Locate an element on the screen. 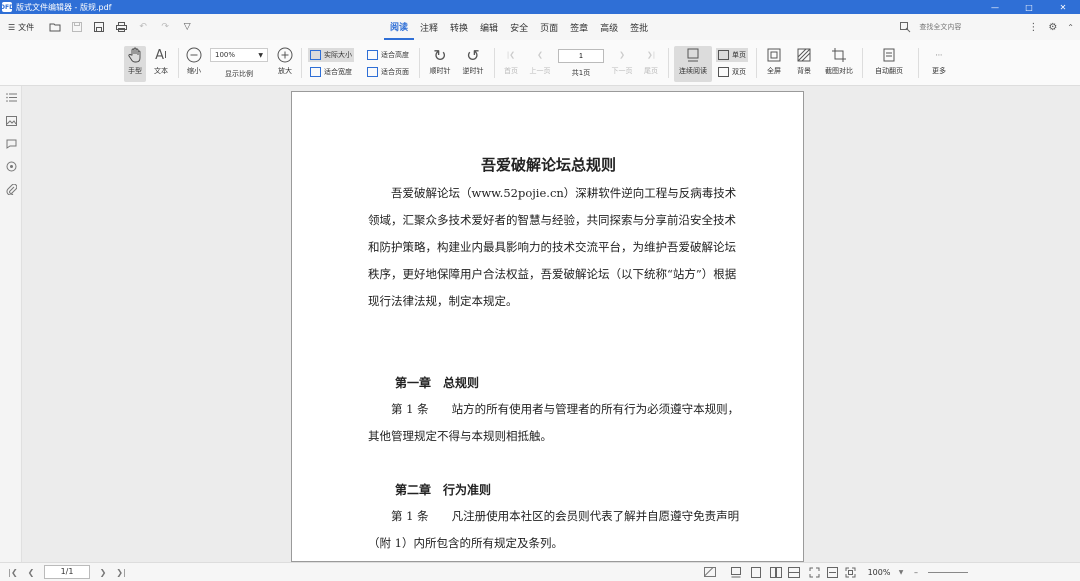 Image resolution: width=1080 pixels, height=581 pixels. screenshot-compare-button: 截图对比 is located at coordinates (839, 61).